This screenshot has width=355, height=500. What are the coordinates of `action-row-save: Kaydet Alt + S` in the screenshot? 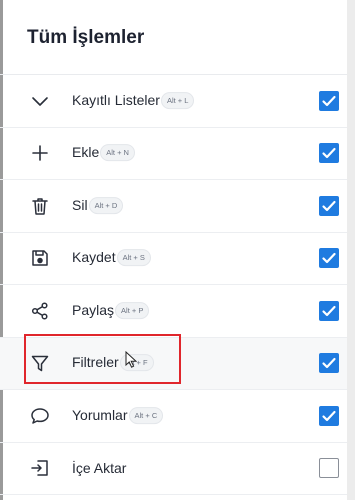 It's located at (173, 259).